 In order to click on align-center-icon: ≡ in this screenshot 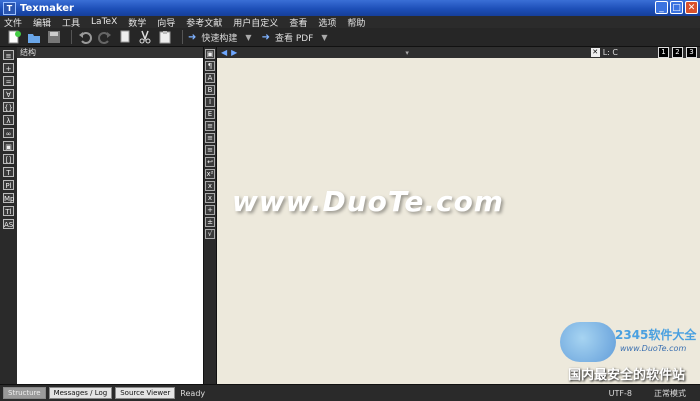, I will do `click(210, 138)`.